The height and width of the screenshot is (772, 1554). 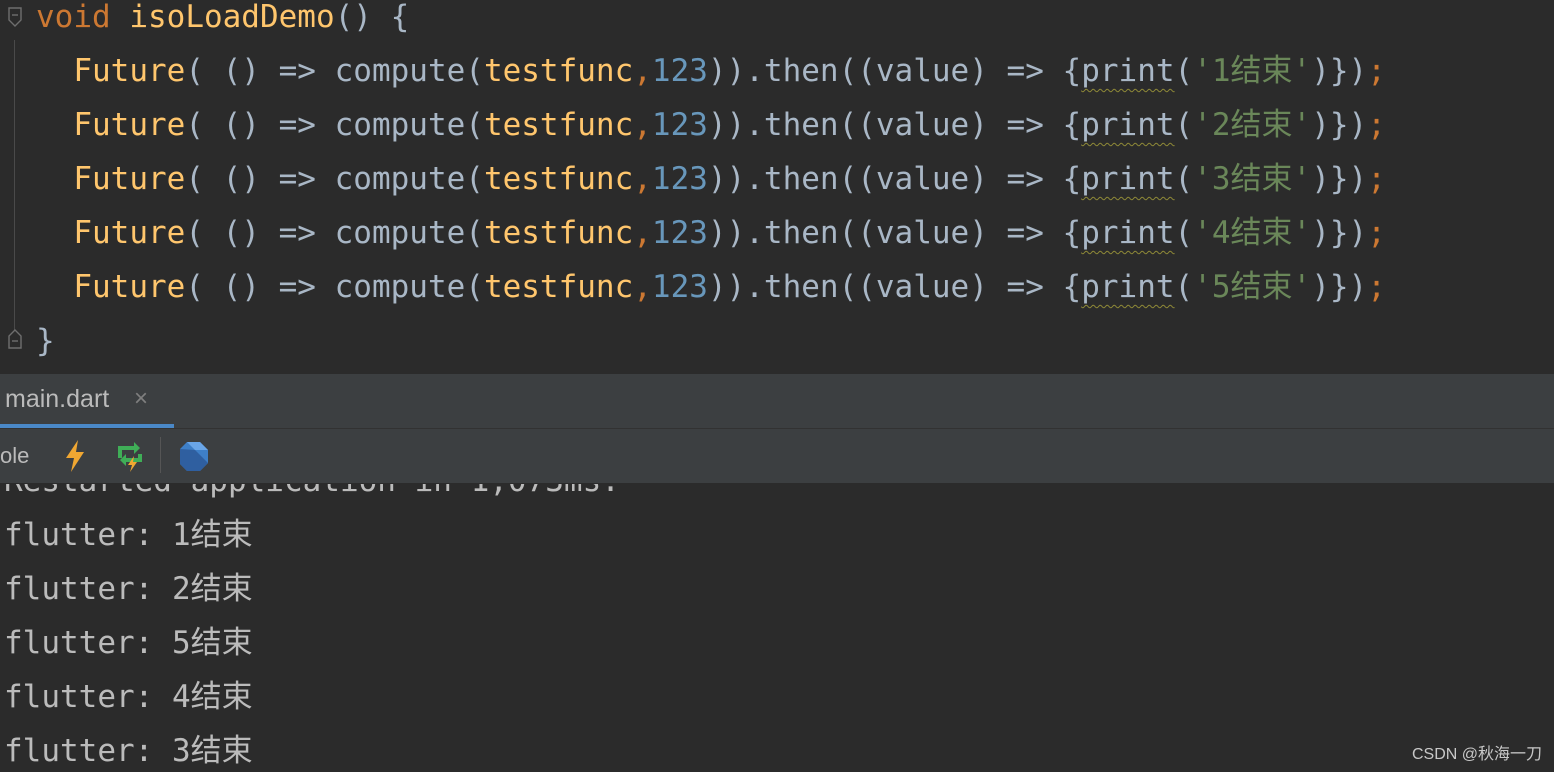 I want to click on editor-tab-bar: main.dart ×, so click(x=777, y=401).